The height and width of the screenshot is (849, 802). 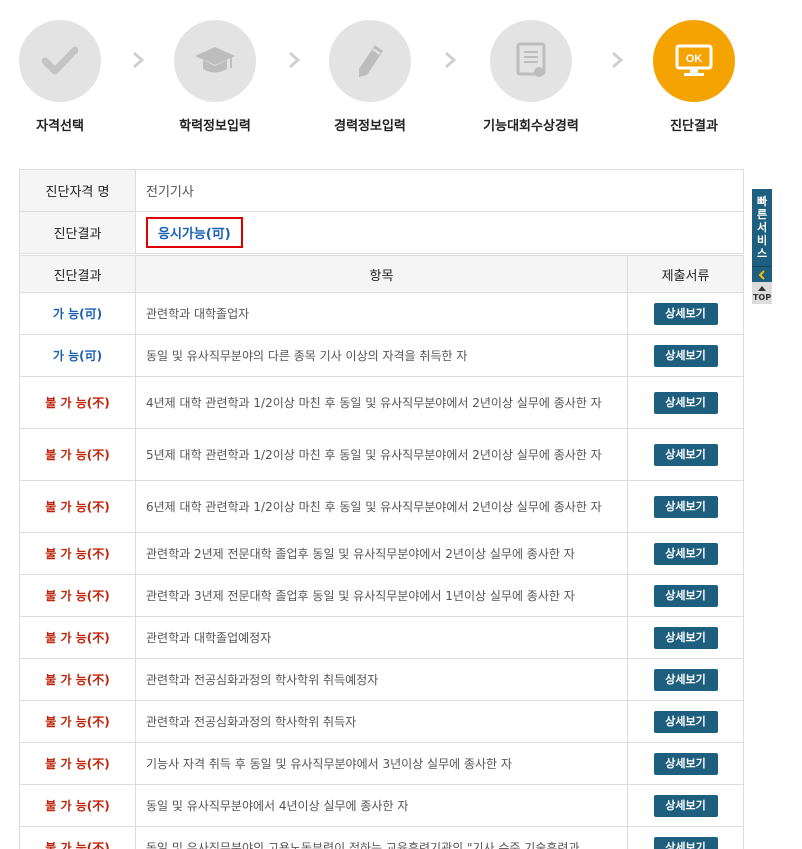 What do you see at coordinates (194, 232) in the screenshot?
I see `result-value: 응시가능(可)` at bounding box center [194, 232].